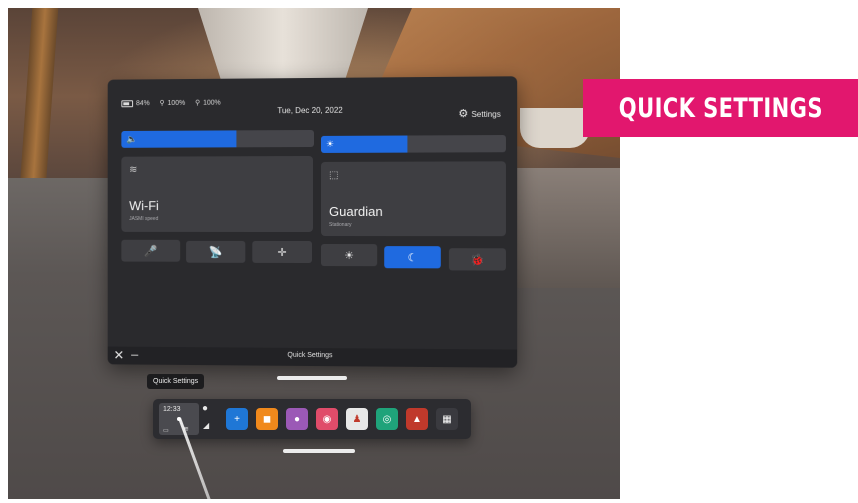  I want to click on panel-footer: ✕ – Quick Settings, so click(312, 357).